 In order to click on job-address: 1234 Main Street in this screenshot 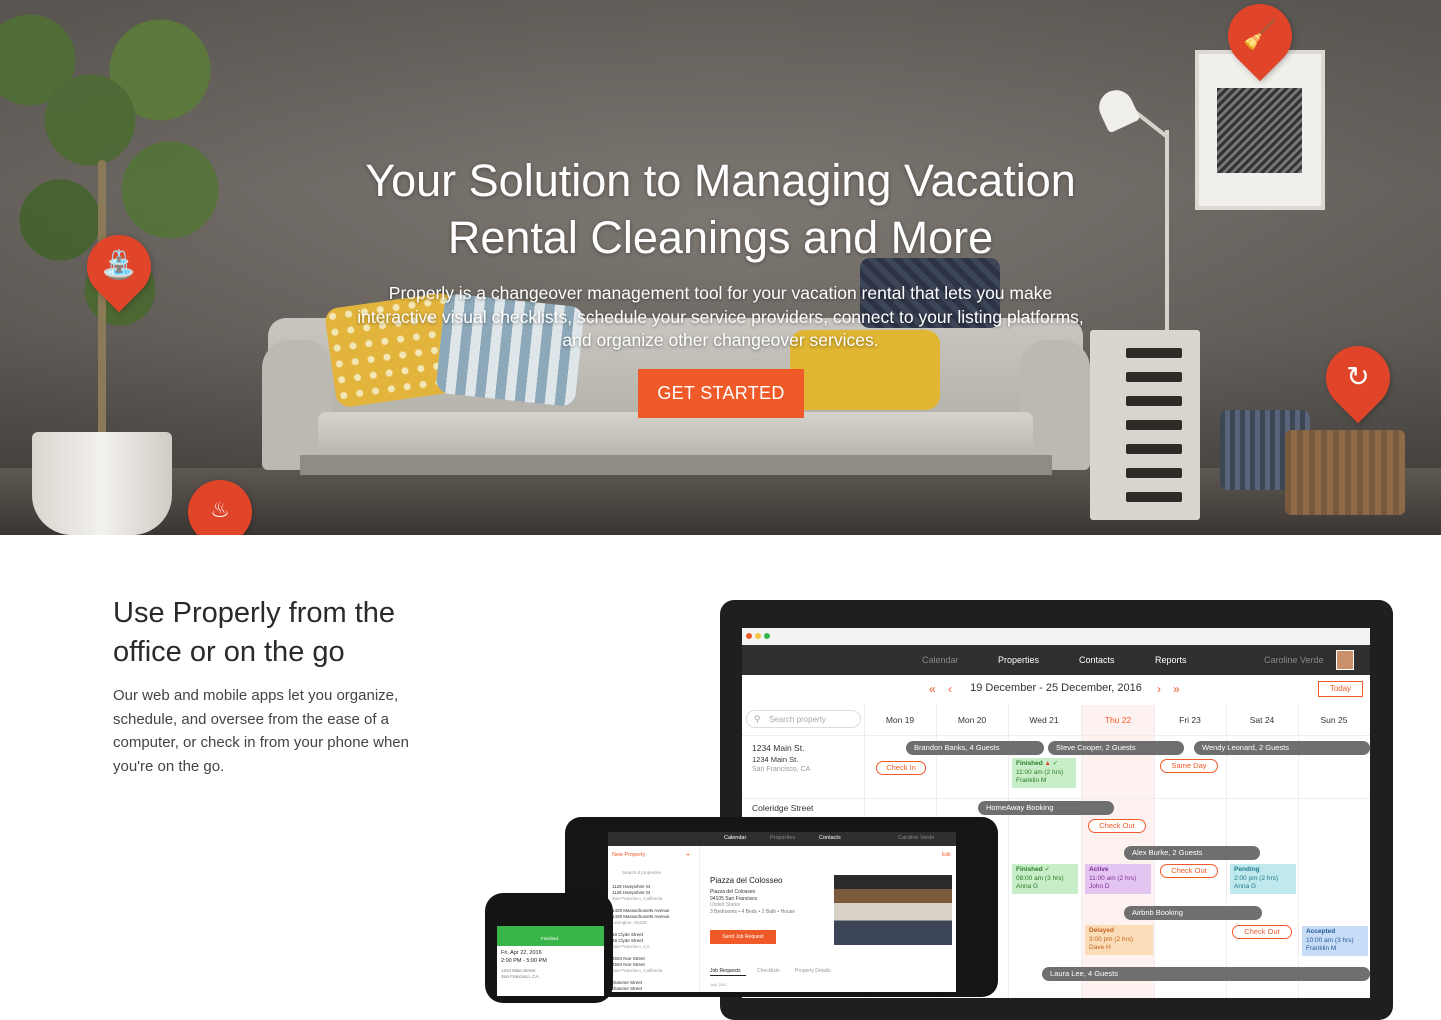, I will do `click(518, 970)`.